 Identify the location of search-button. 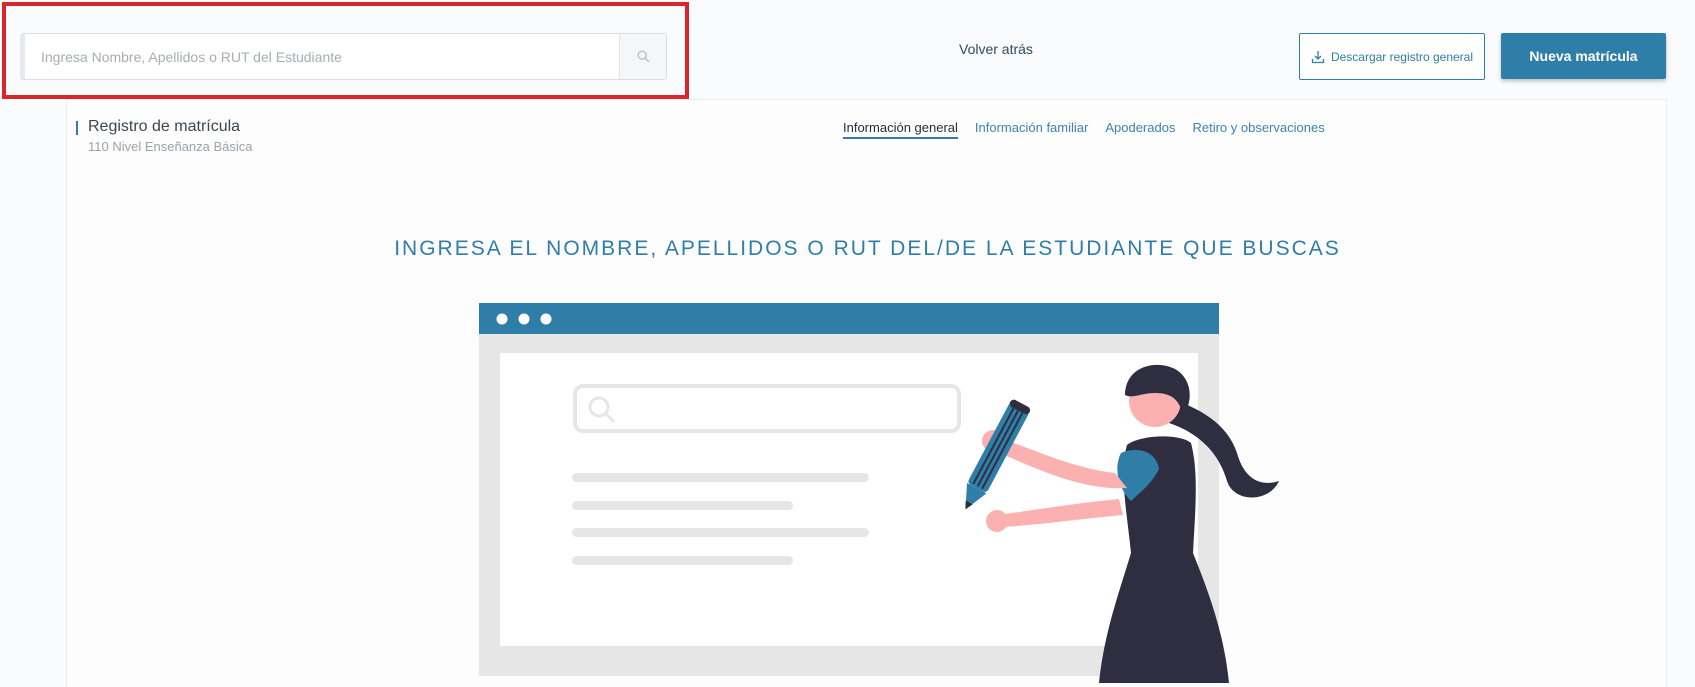
(642, 56).